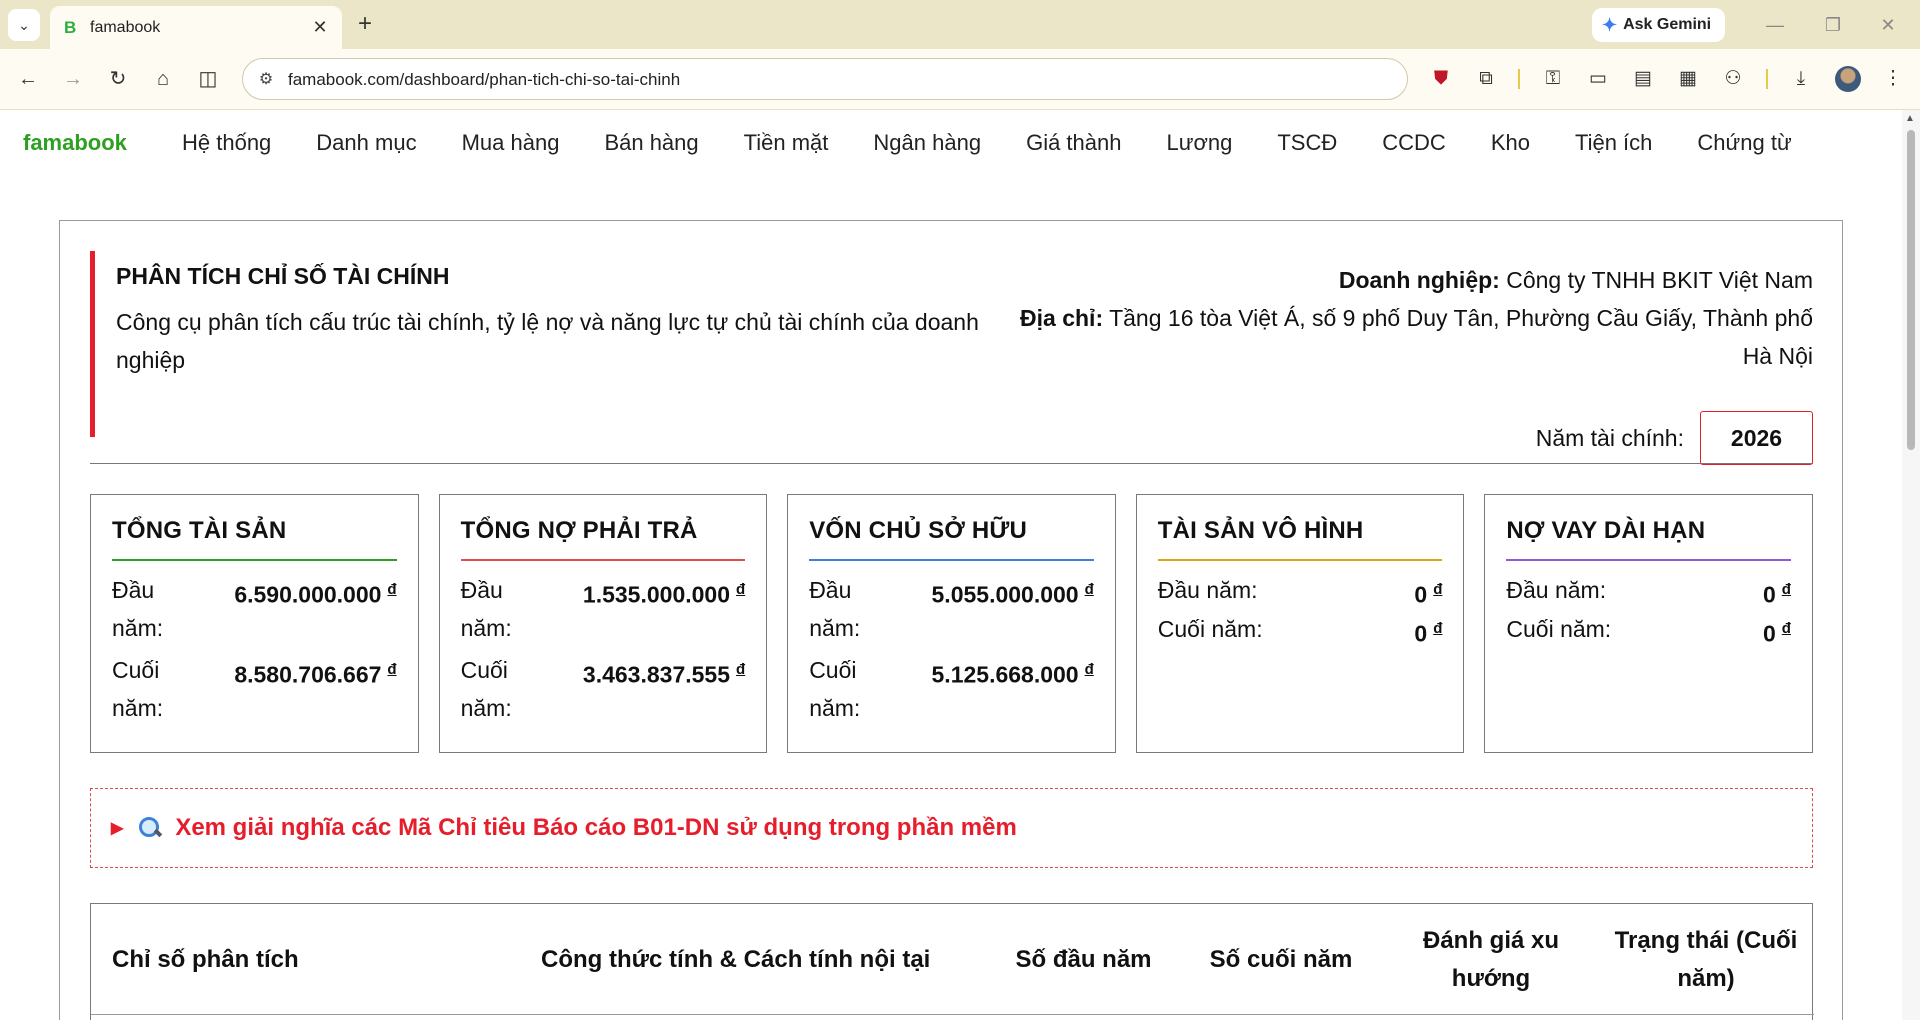 Image resolution: width=1920 pixels, height=1020 pixels. I want to click on kpi-end-row: Cuối năm: 8.580.706.667 đ, so click(254, 689).